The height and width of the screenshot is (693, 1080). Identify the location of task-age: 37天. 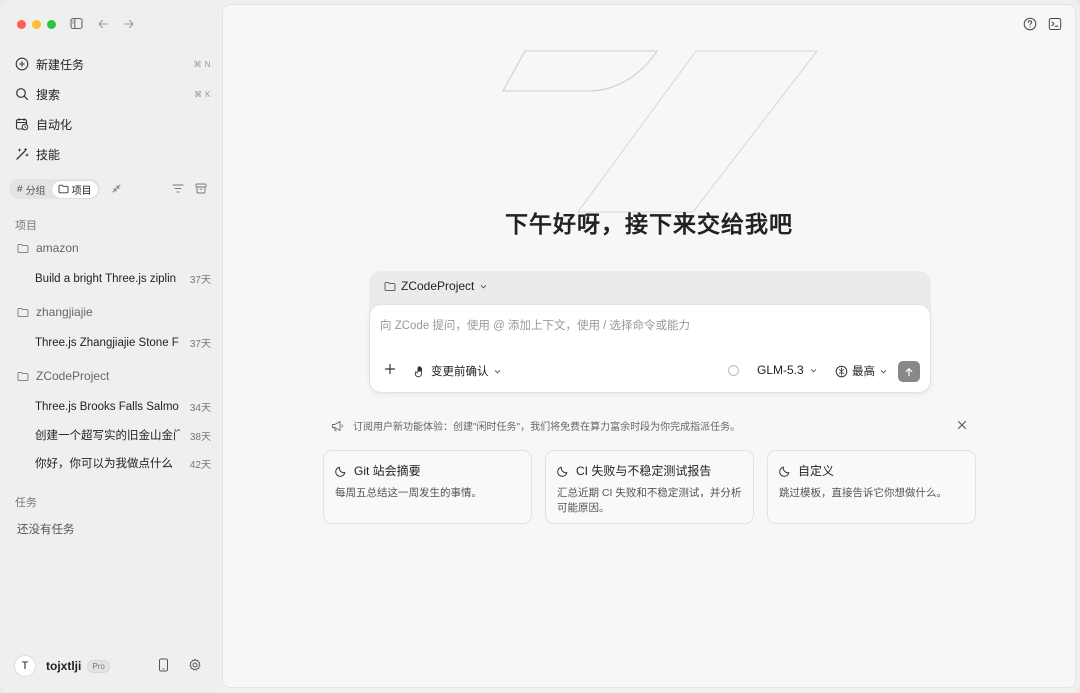
(200, 280).